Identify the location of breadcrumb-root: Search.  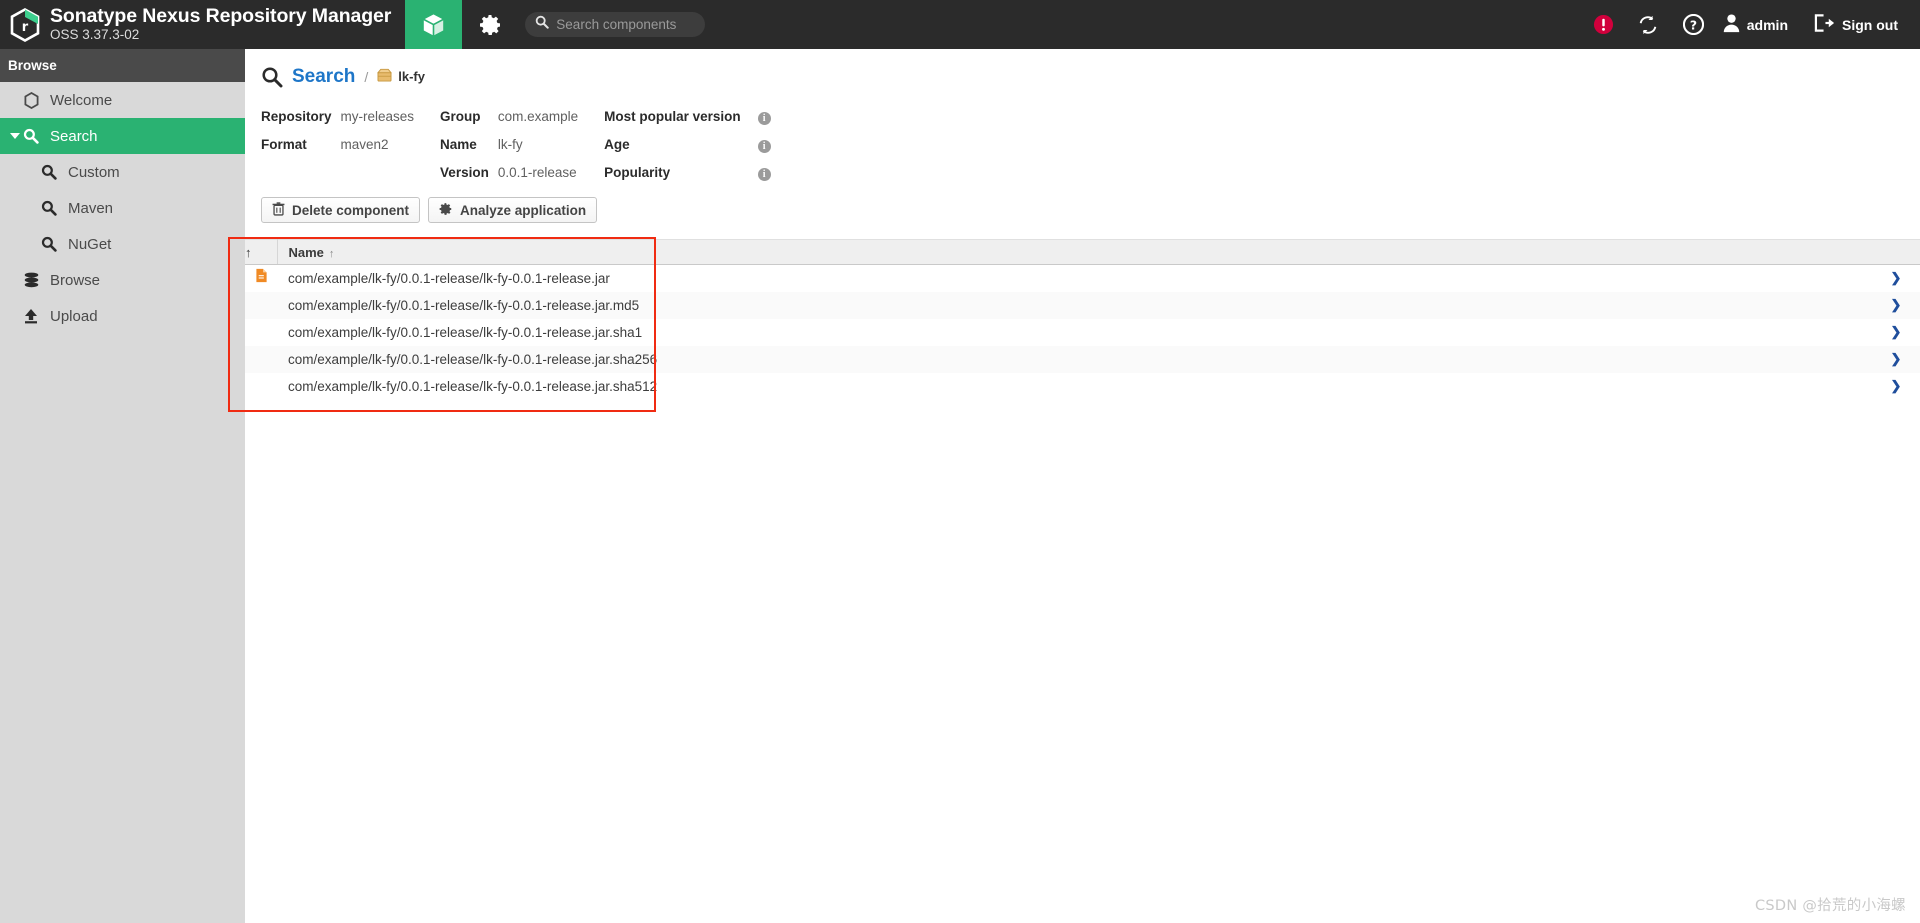
(323, 77).